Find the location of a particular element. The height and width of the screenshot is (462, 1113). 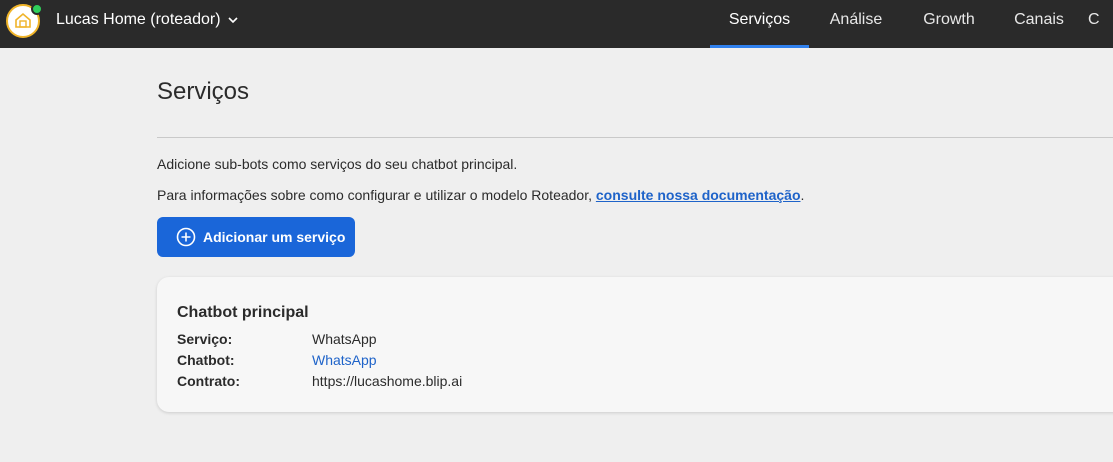

service-label: Serviço: is located at coordinates (205, 339).